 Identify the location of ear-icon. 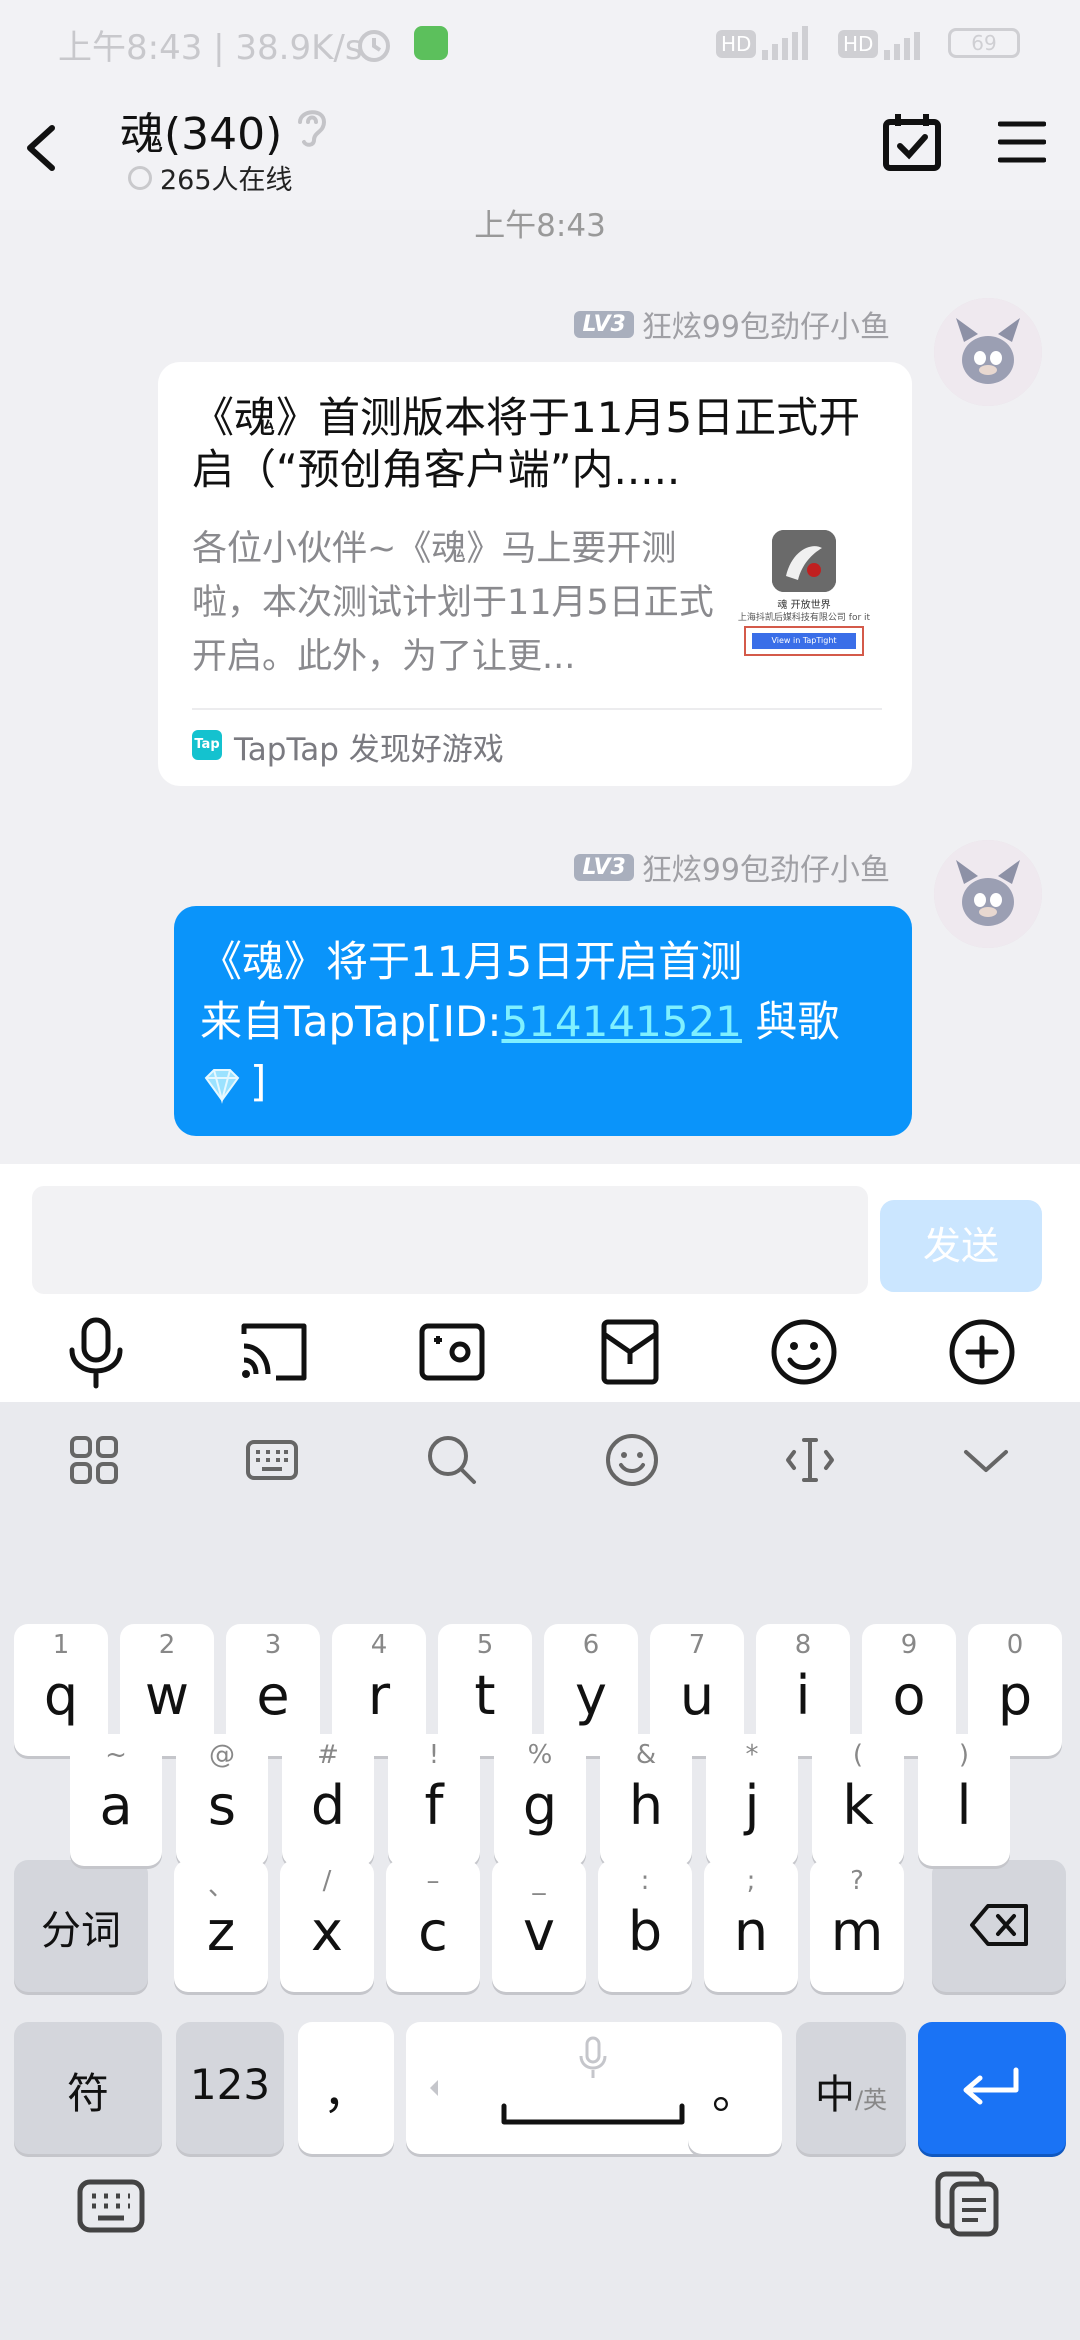
(312, 126).